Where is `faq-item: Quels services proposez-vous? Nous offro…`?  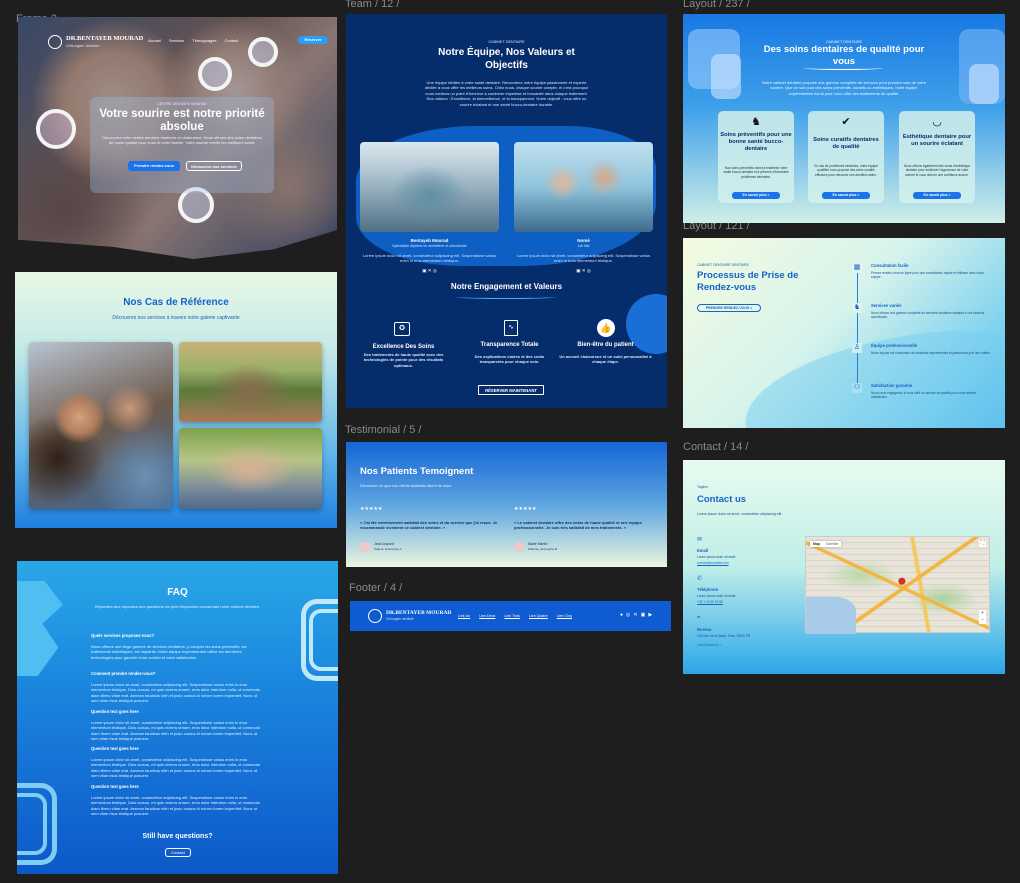
faq-item: Quels services proposez-vous? Nous offro… is located at coordinates (176, 646).